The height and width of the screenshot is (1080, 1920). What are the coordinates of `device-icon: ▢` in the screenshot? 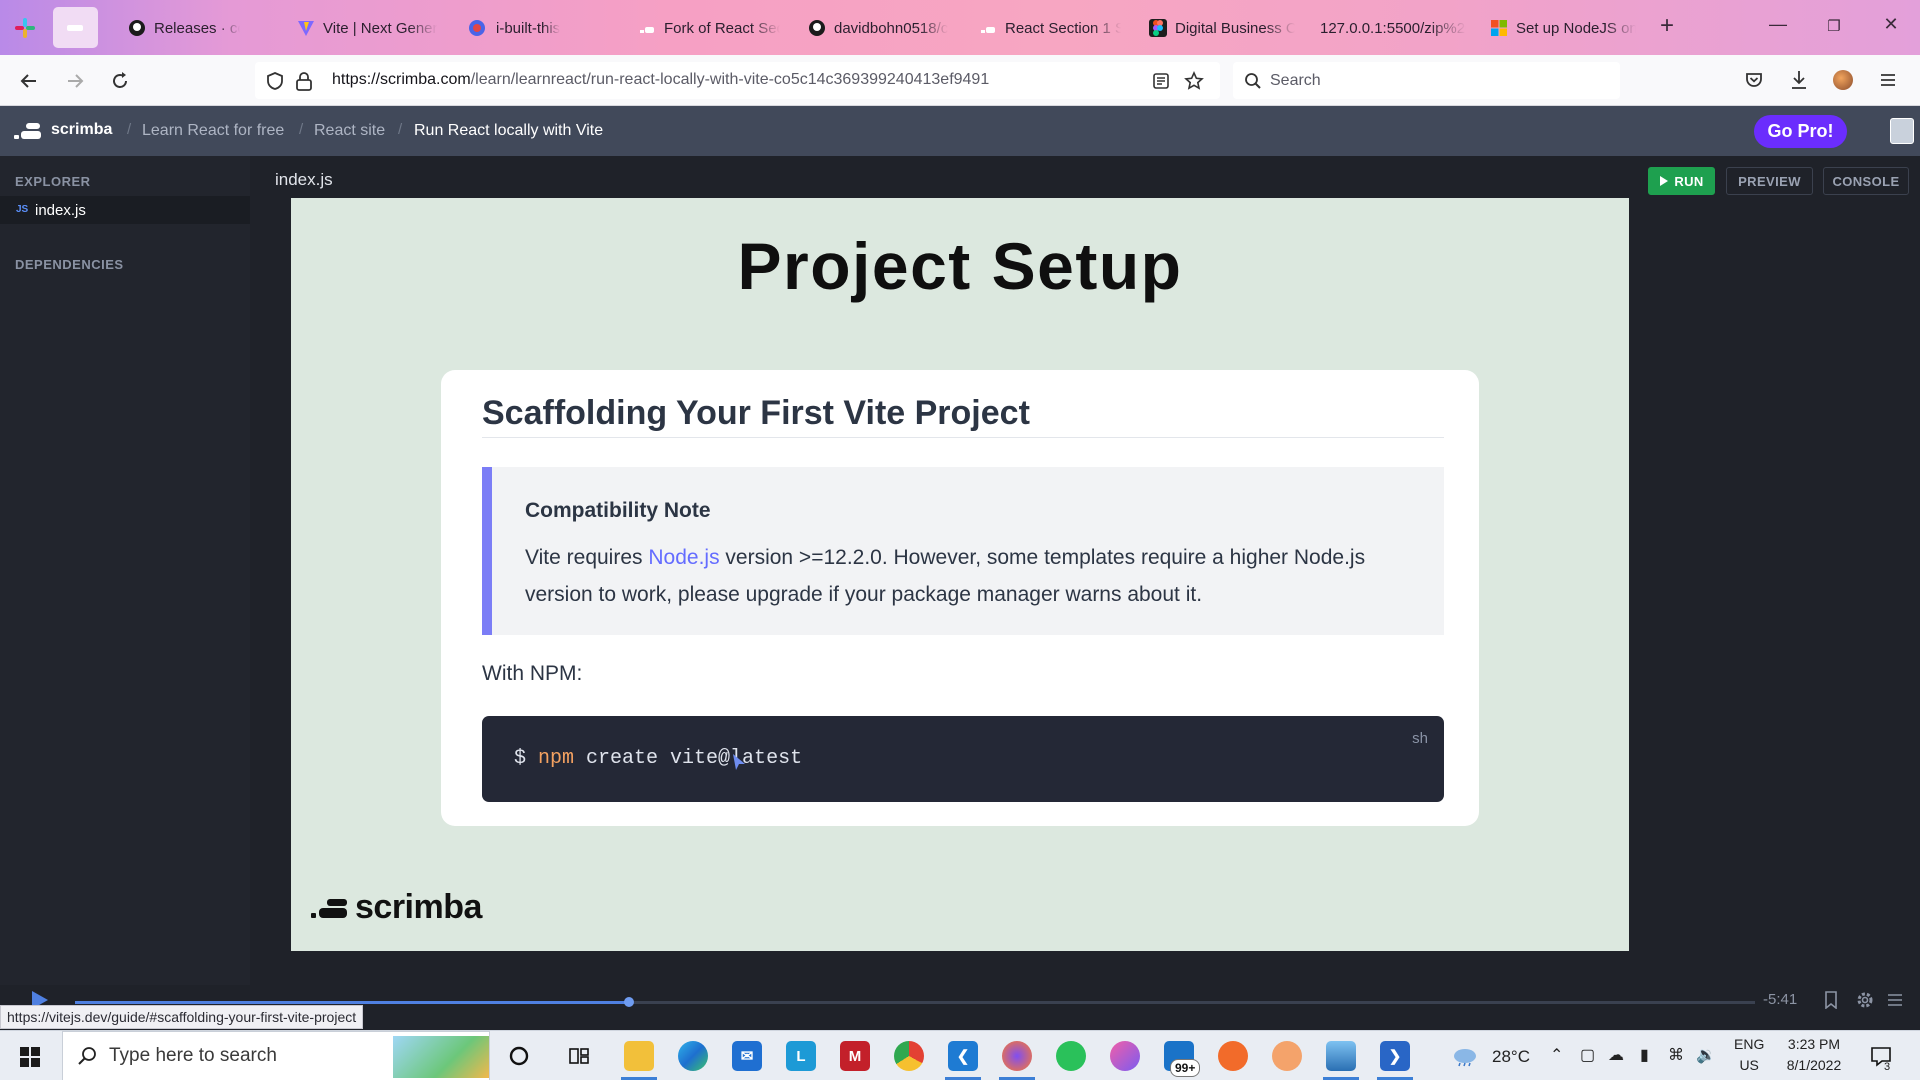 It's located at (1587, 1055).